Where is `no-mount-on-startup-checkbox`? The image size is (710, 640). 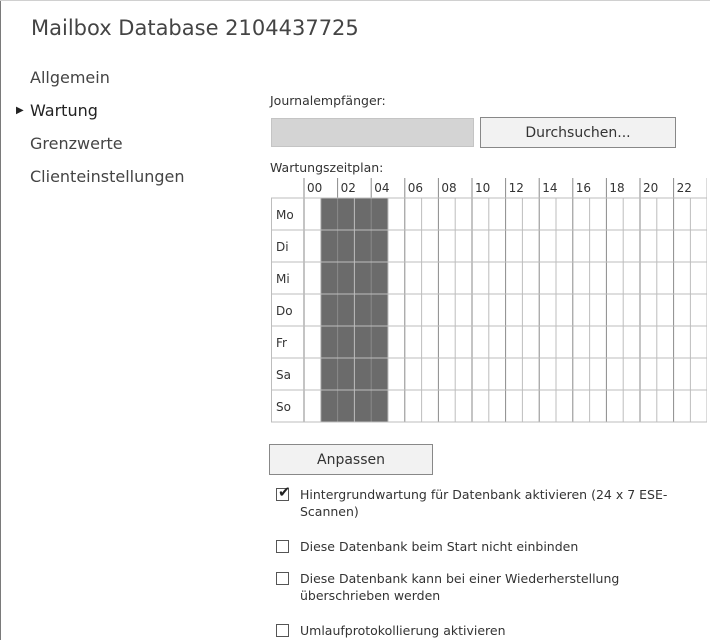 no-mount-on-startup-checkbox is located at coordinates (282, 546).